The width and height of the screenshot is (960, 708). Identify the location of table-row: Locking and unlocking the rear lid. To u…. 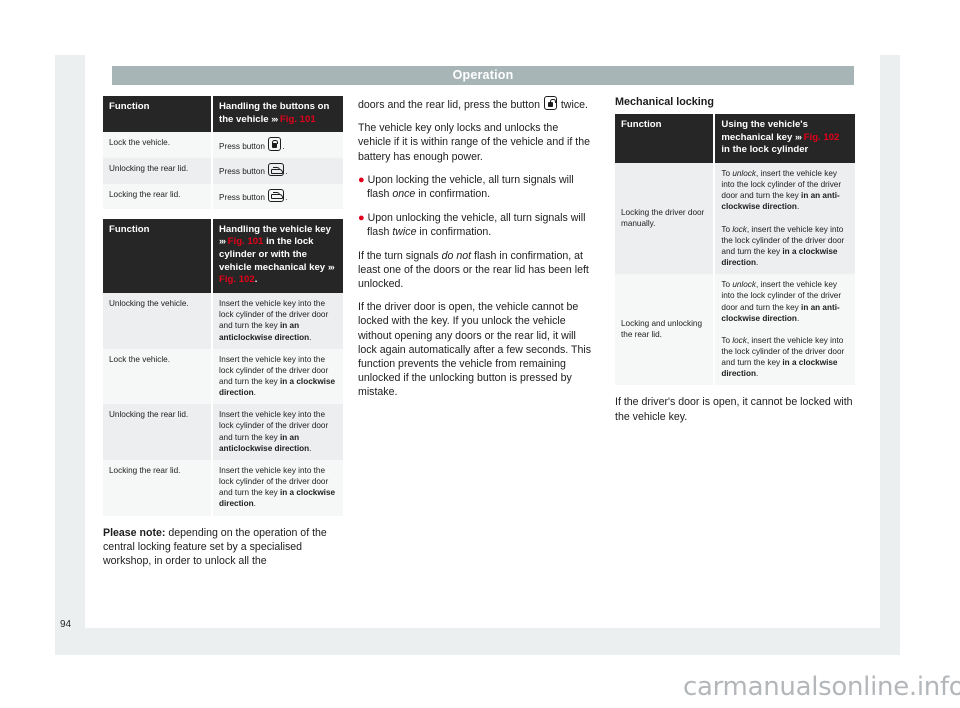
(735, 330).